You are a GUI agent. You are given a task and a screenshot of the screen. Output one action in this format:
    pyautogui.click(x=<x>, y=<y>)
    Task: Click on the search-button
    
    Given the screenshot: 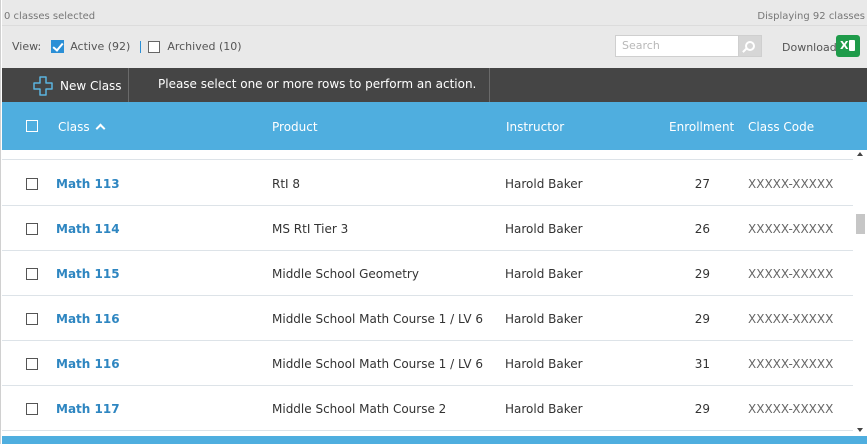 What is the action you would take?
    pyautogui.click(x=750, y=46)
    